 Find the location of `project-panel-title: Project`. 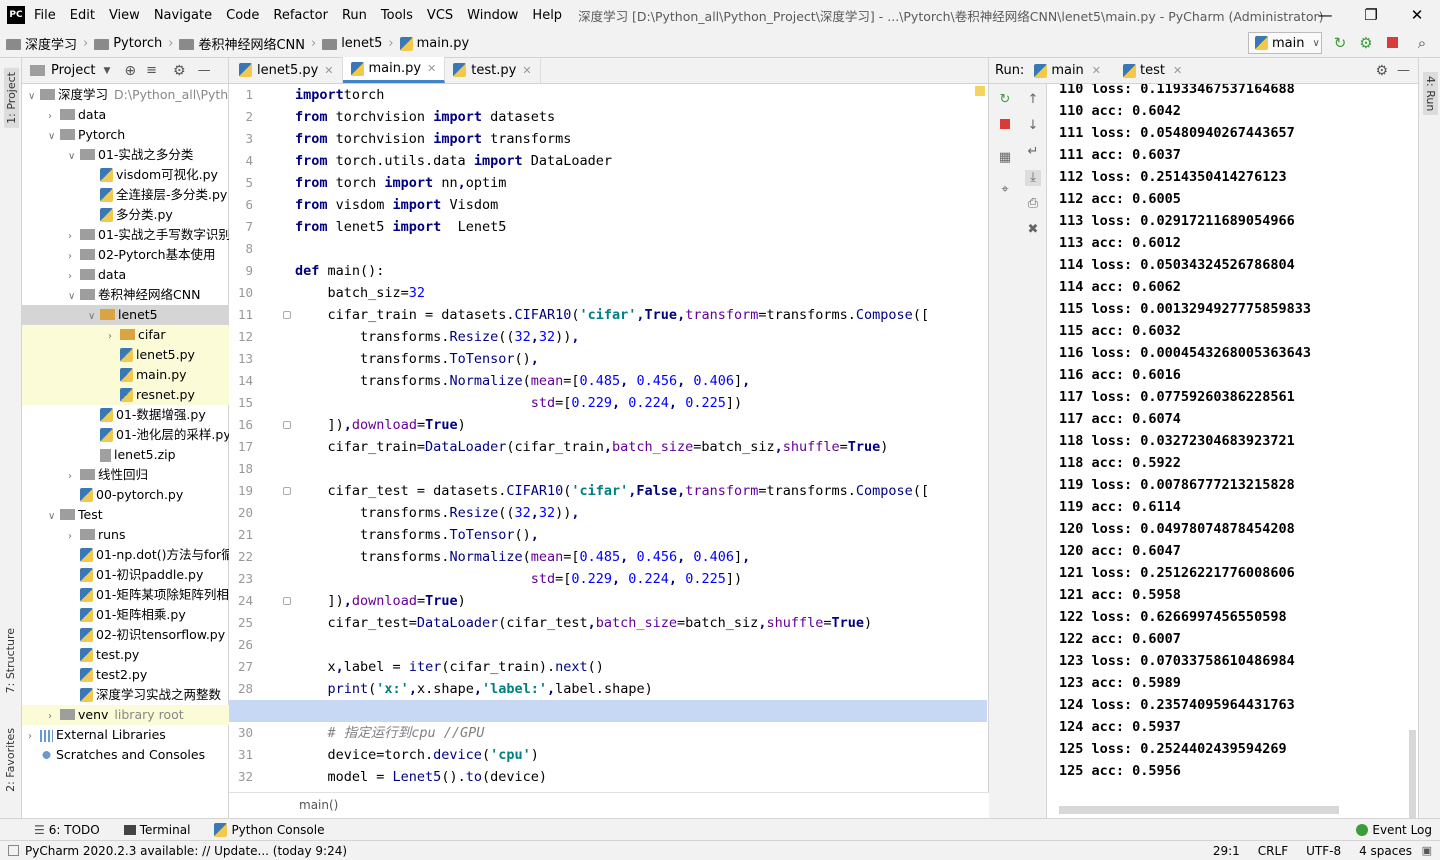

project-panel-title: Project is located at coordinates (73, 70).